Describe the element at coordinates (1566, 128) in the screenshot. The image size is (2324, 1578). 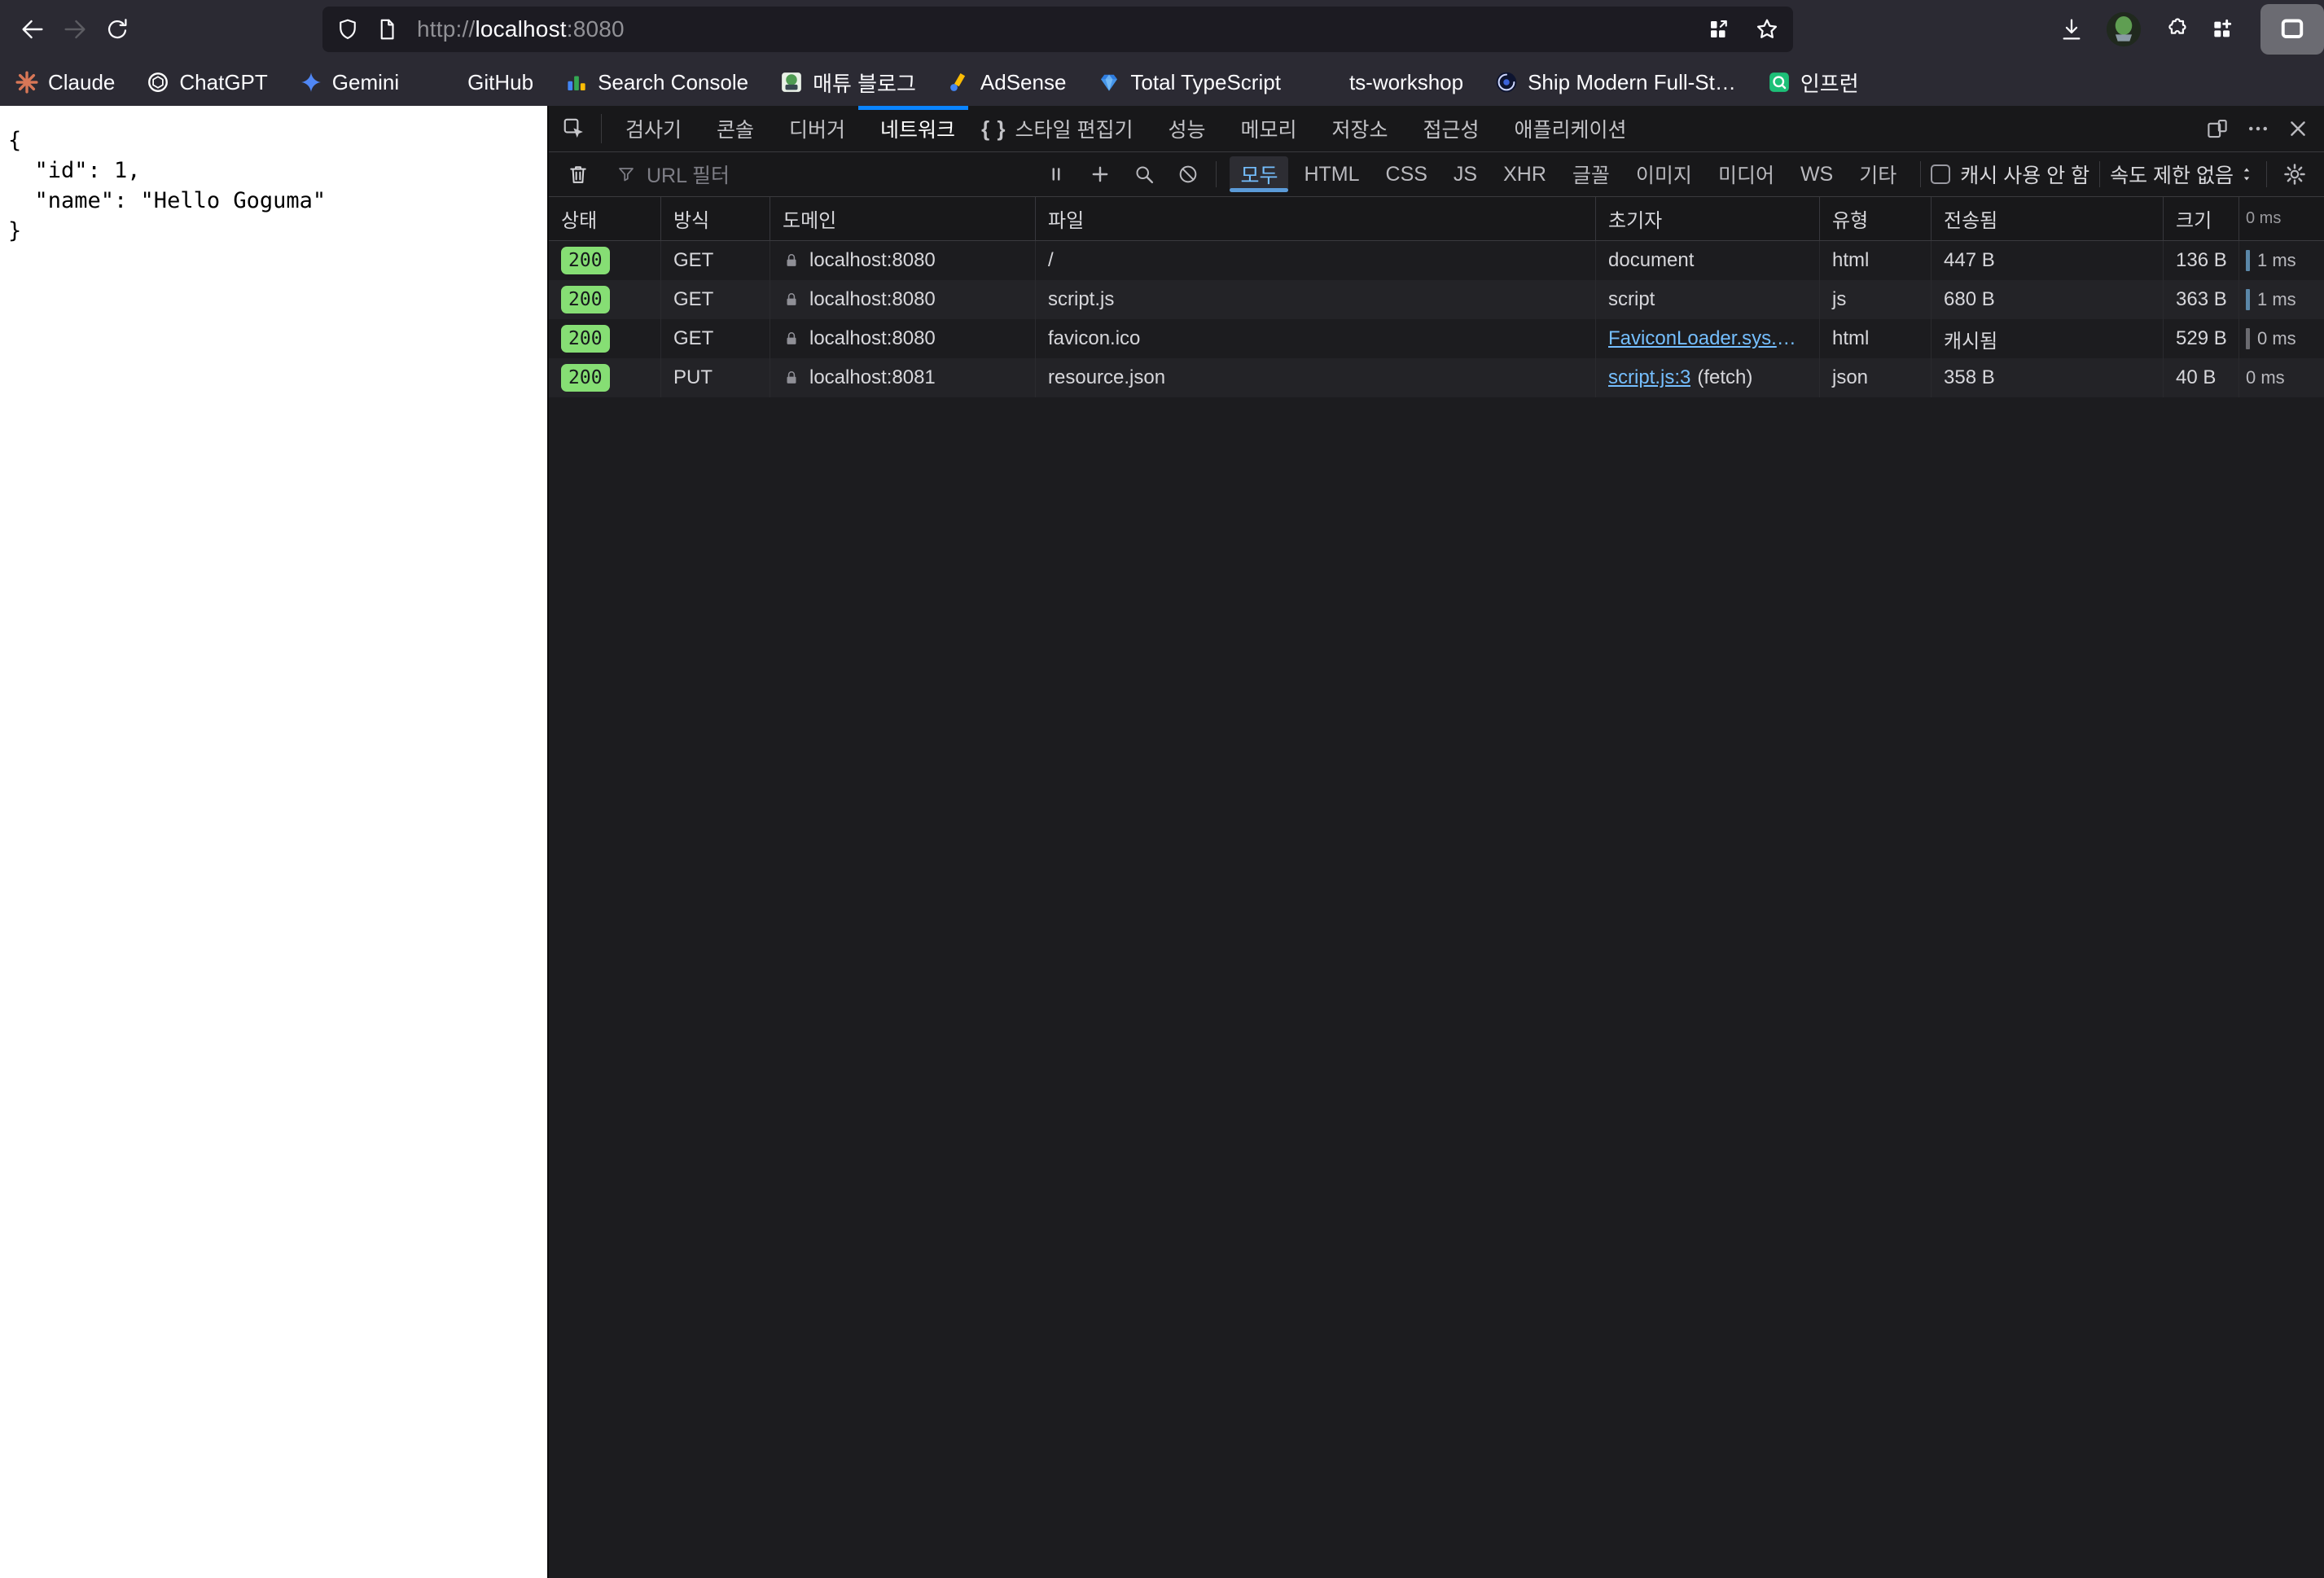
I see `devtools-tab-9: 애플리케이션` at that location.